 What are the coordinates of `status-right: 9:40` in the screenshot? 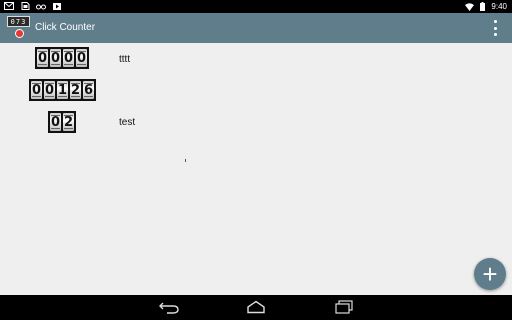 It's located at (486, 6).